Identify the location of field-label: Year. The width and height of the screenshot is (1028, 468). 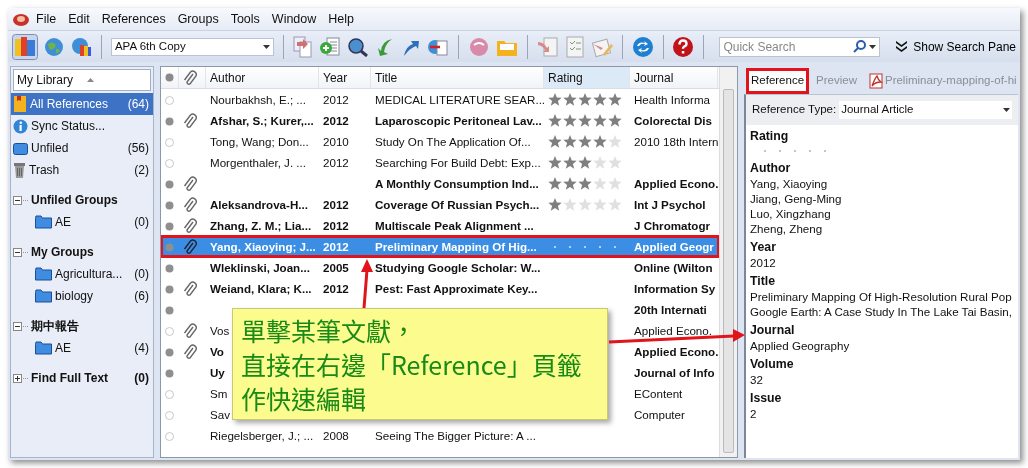
(763, 247).